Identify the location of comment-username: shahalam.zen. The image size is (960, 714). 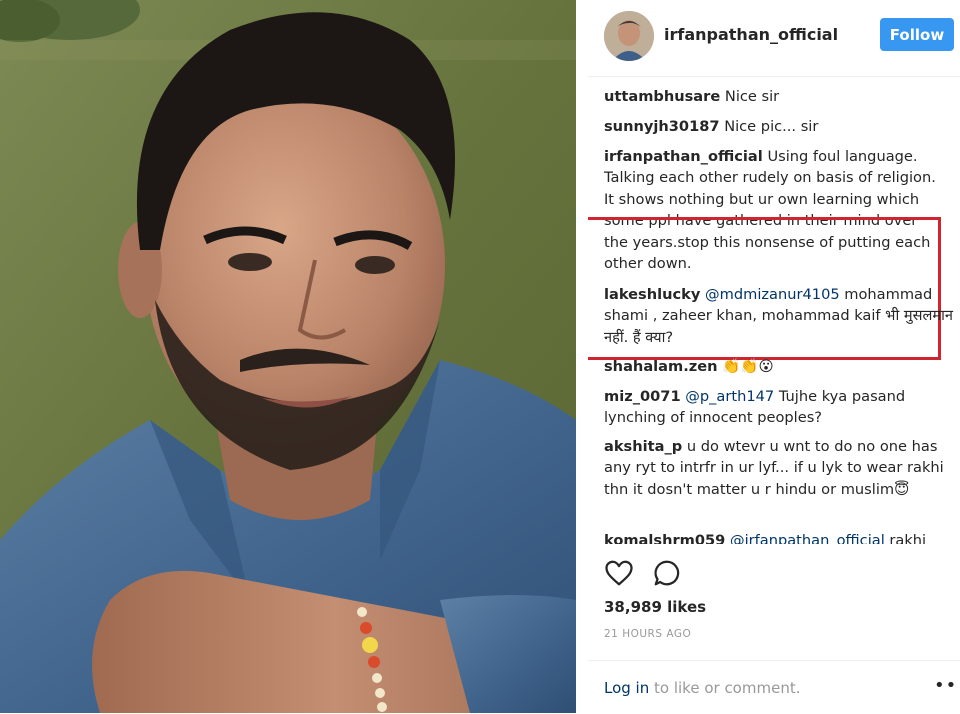
(661, 366).